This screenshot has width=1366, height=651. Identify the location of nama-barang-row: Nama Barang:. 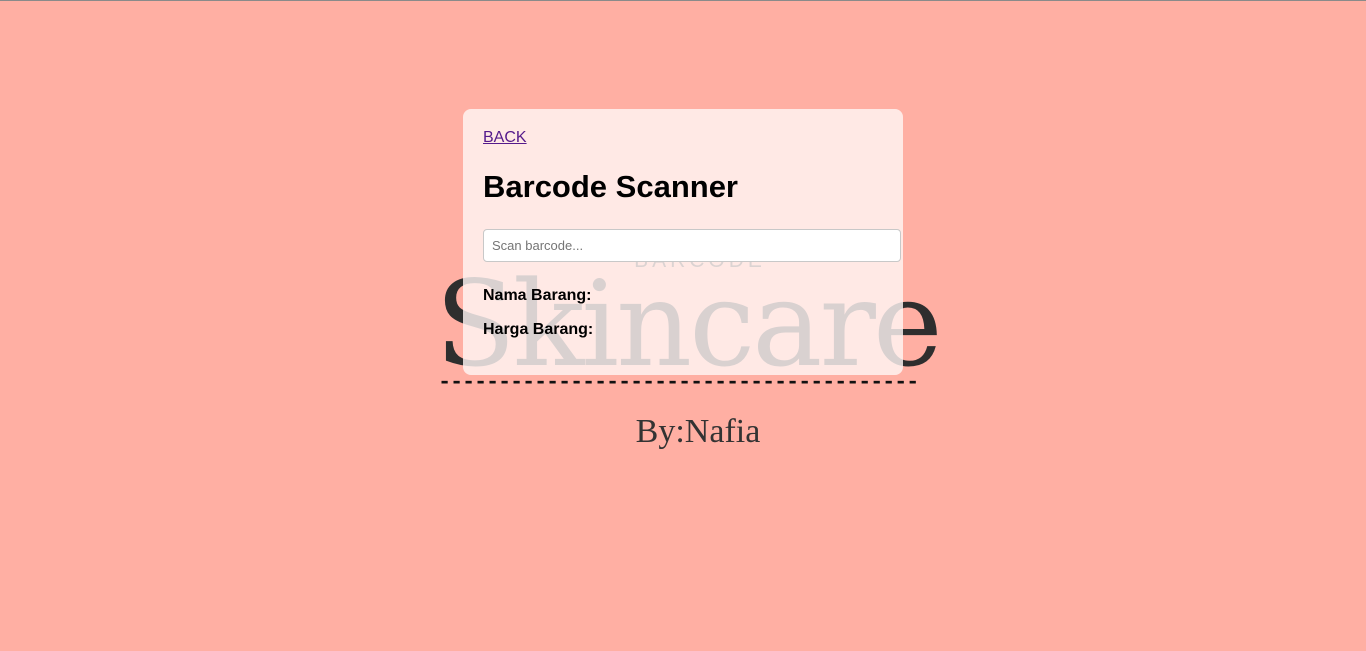
(683, 296).